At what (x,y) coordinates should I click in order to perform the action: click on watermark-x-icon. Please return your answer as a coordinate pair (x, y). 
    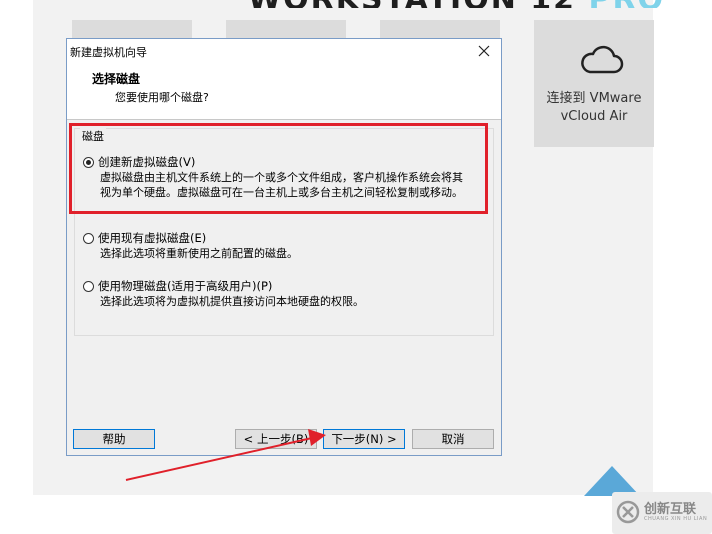
    Looking at the image, I should click on (628, 512).